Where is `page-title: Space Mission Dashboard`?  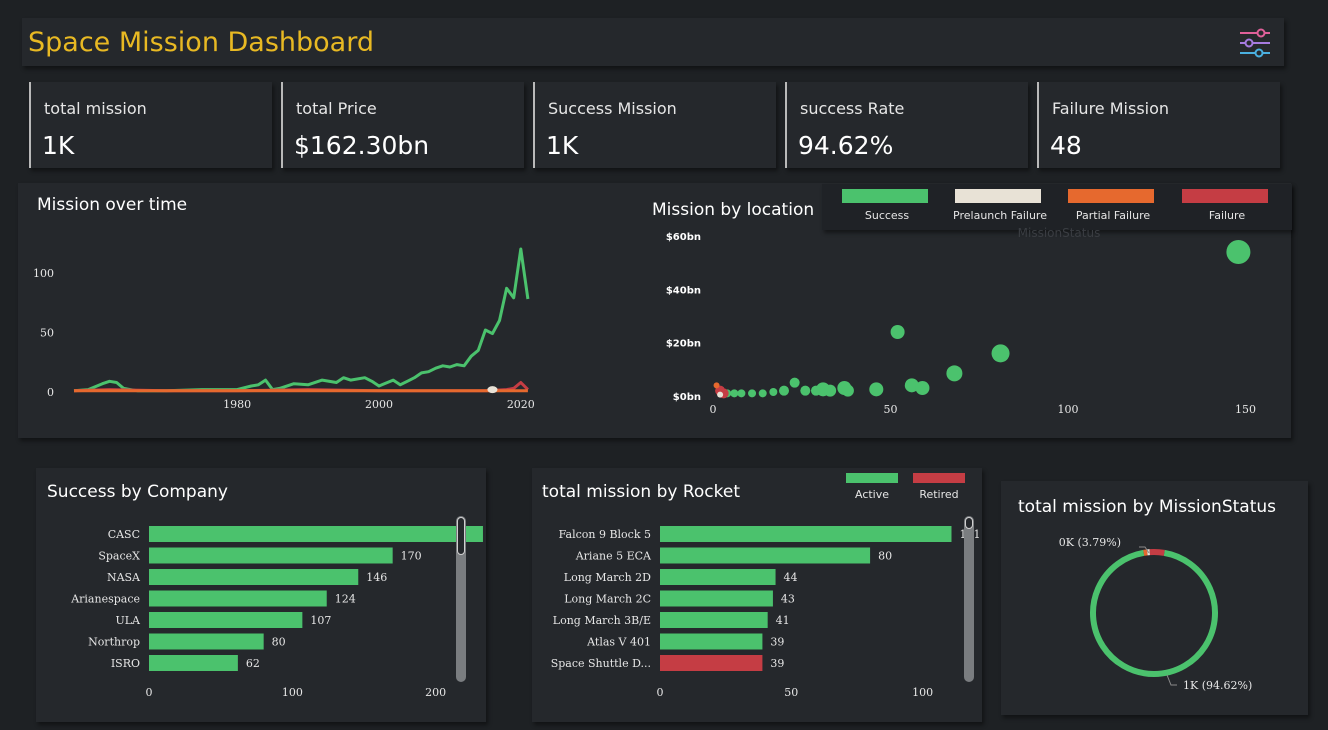 page-title: Space Mission Dashboard is located at coordinates (201, 42).